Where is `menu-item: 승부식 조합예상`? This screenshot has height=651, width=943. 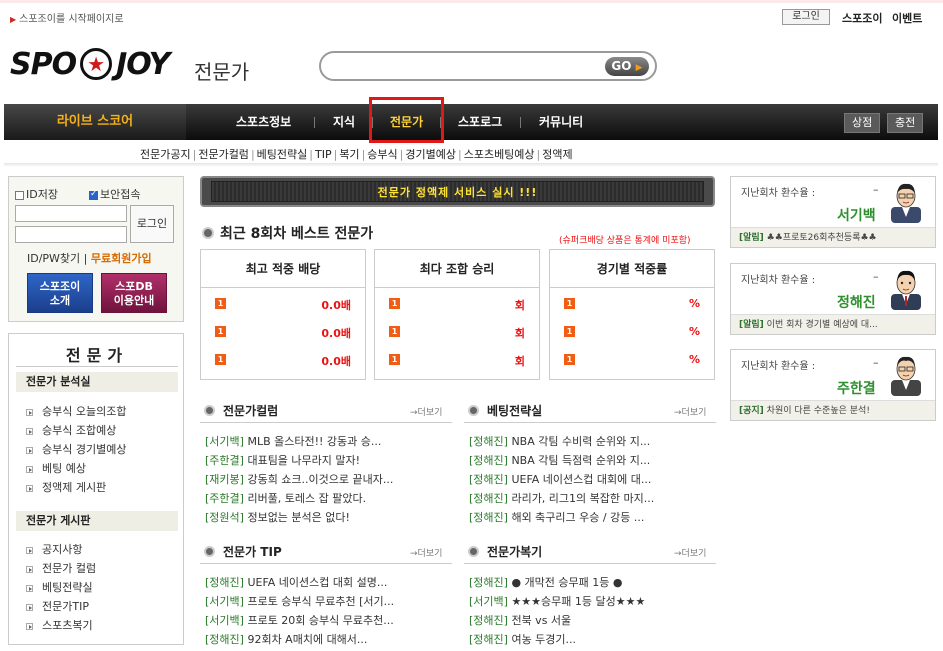
menu-item: 승부식 조합예상 is located at coordinates (71, 430).